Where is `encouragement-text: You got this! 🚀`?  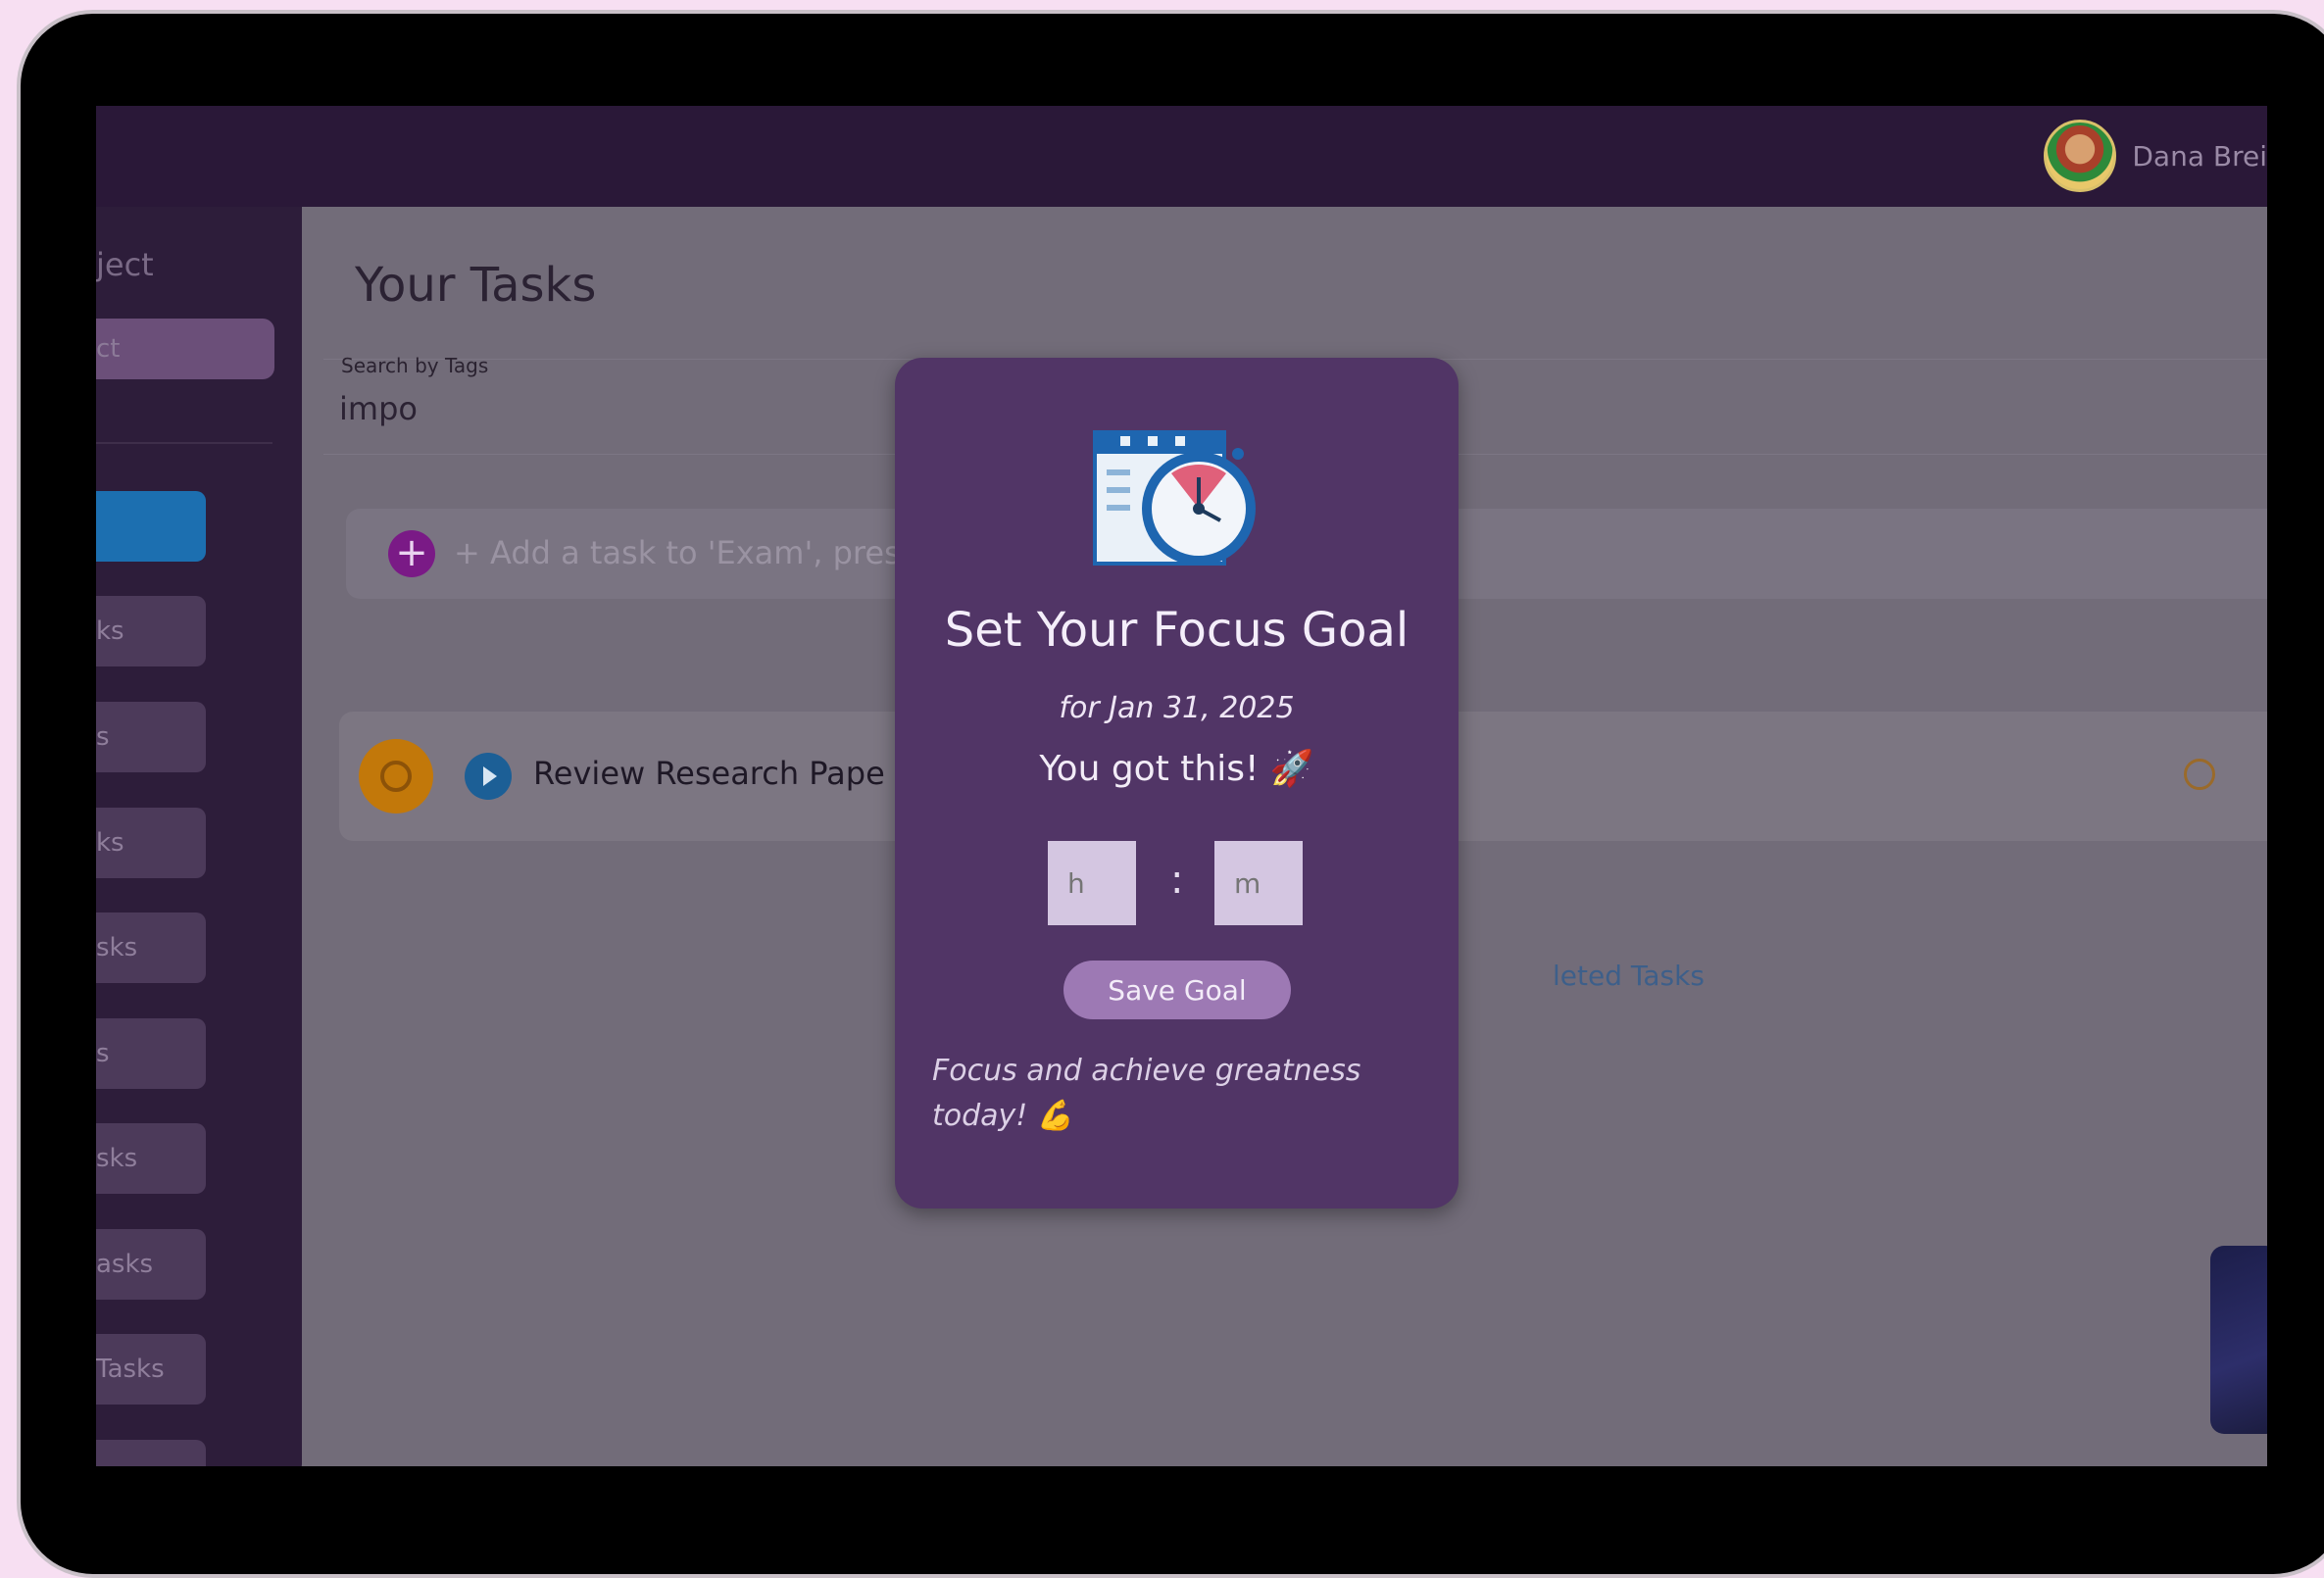
encouragement-text: You got this! 🚀 is located at coordinates (1176, 769).